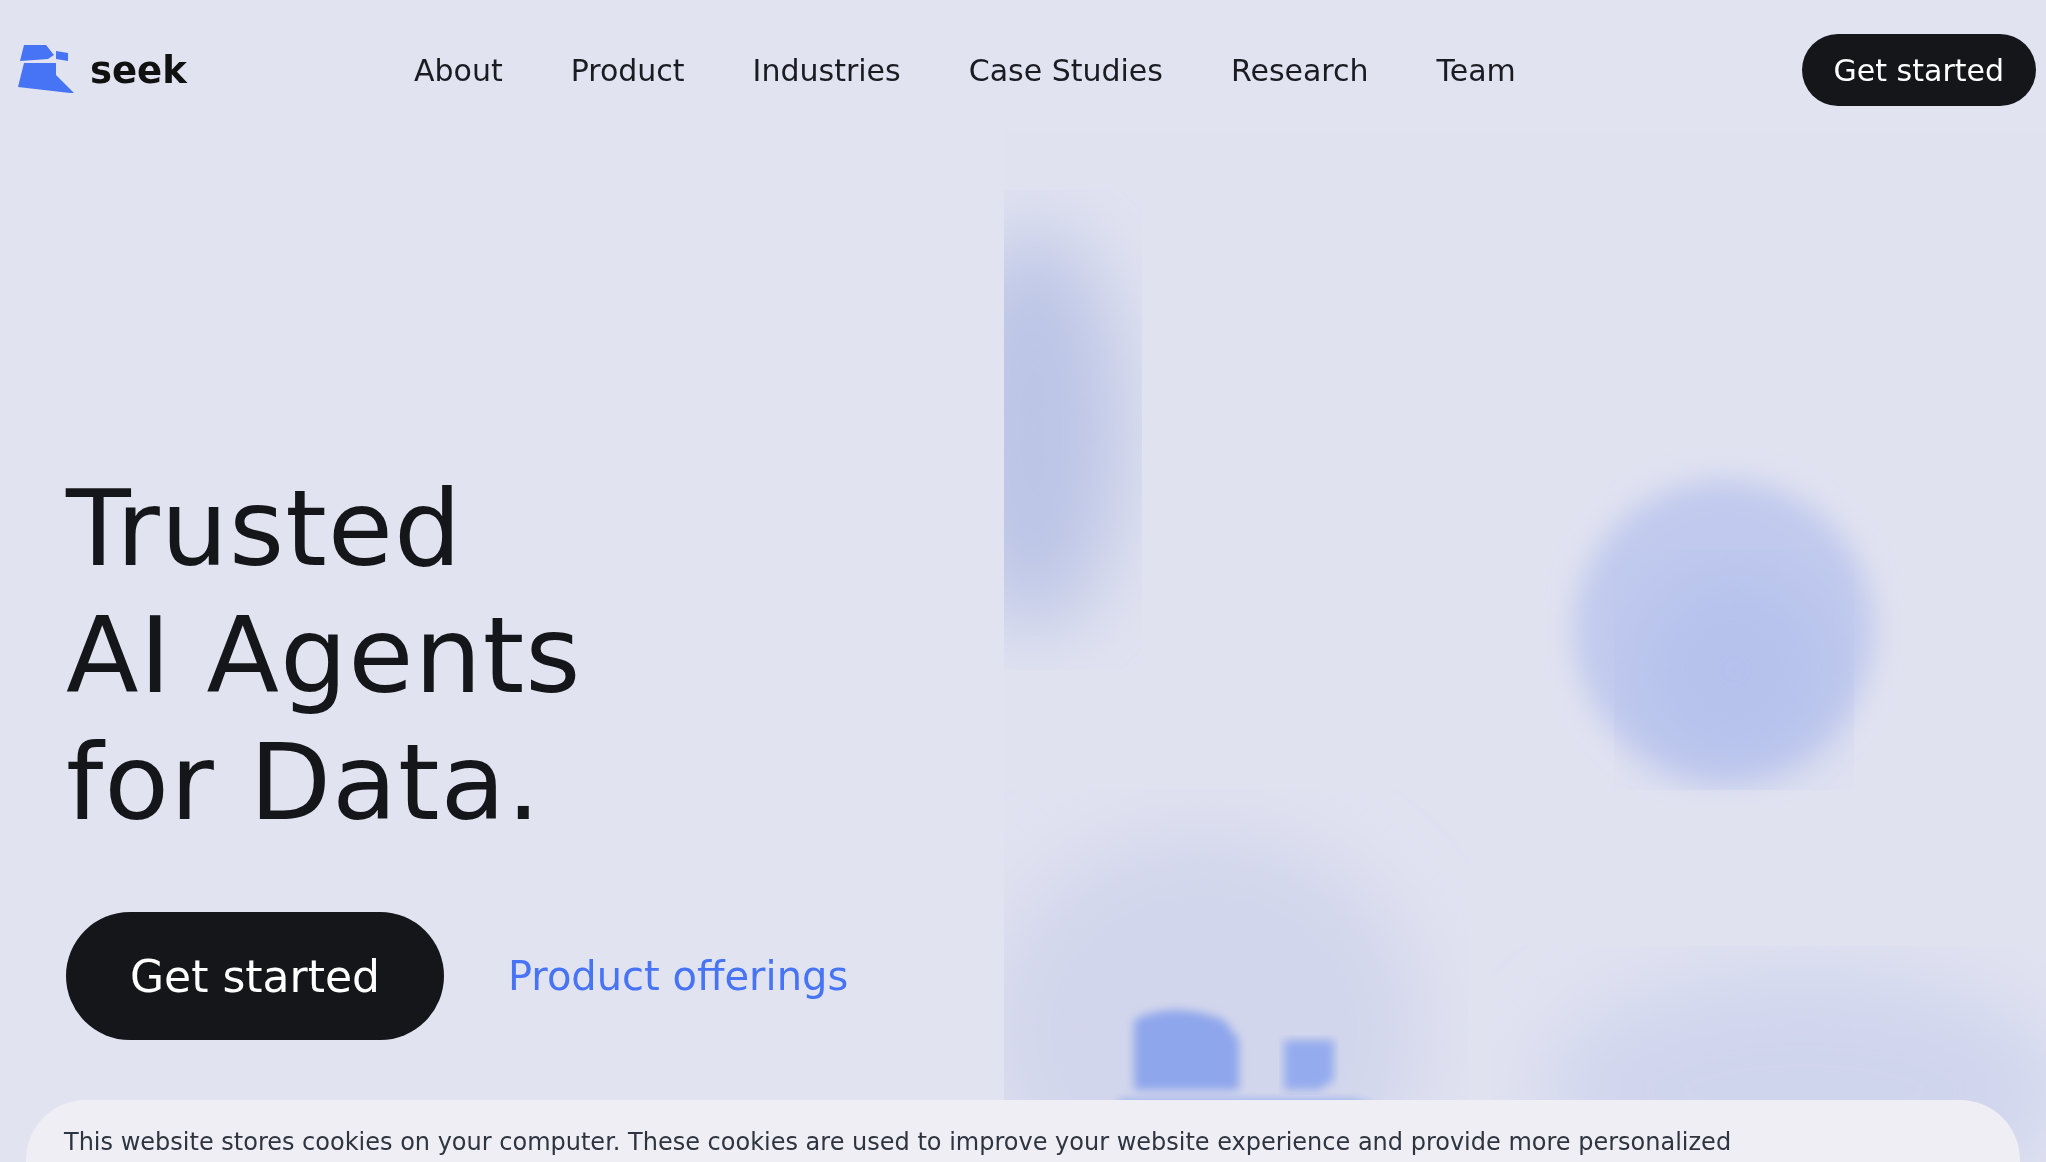 The width and height of the screenshot is (2046, 1162). Describe the element at coordinates (304, 783) in the screenshot. I see `headline: for Data.` at that location.